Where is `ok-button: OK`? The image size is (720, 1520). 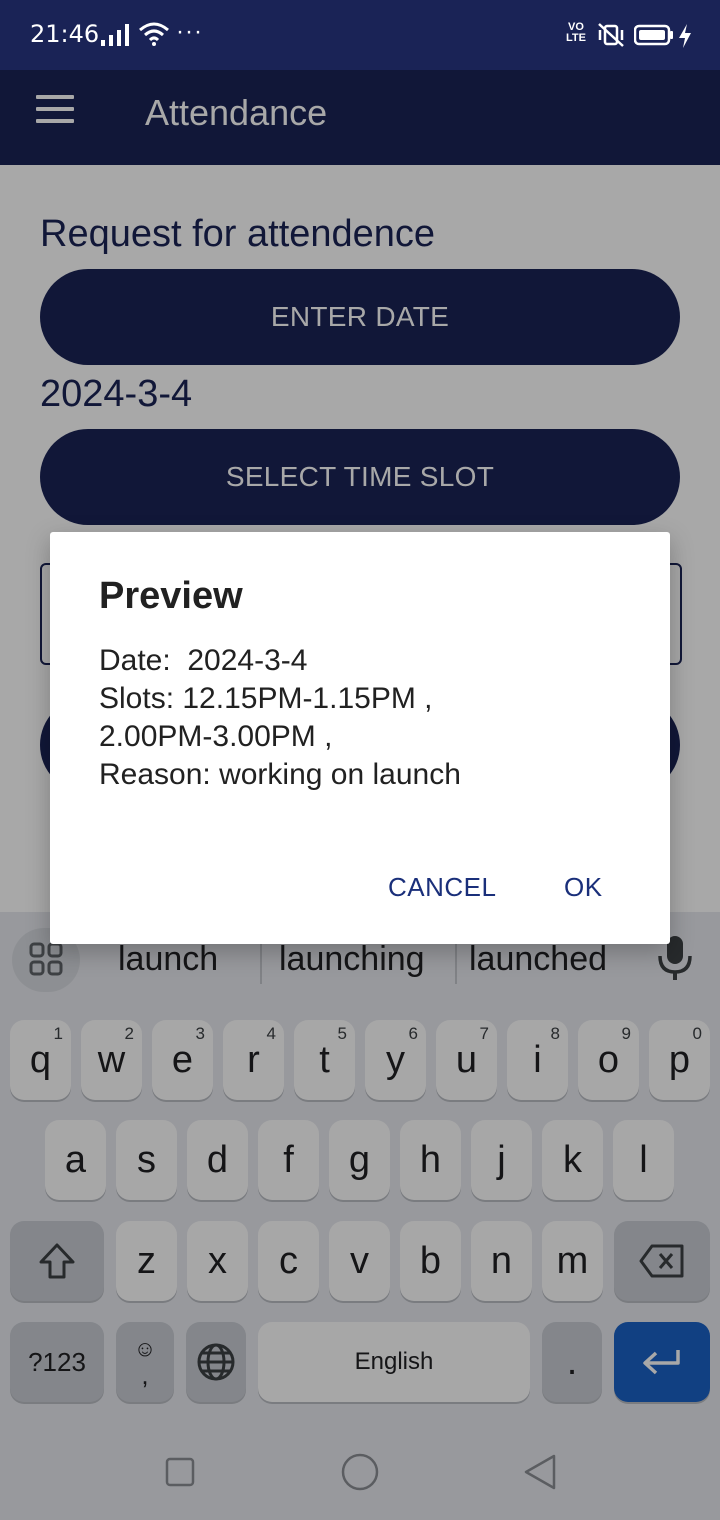
ok-button: OK is located at coordinates (583, 887).